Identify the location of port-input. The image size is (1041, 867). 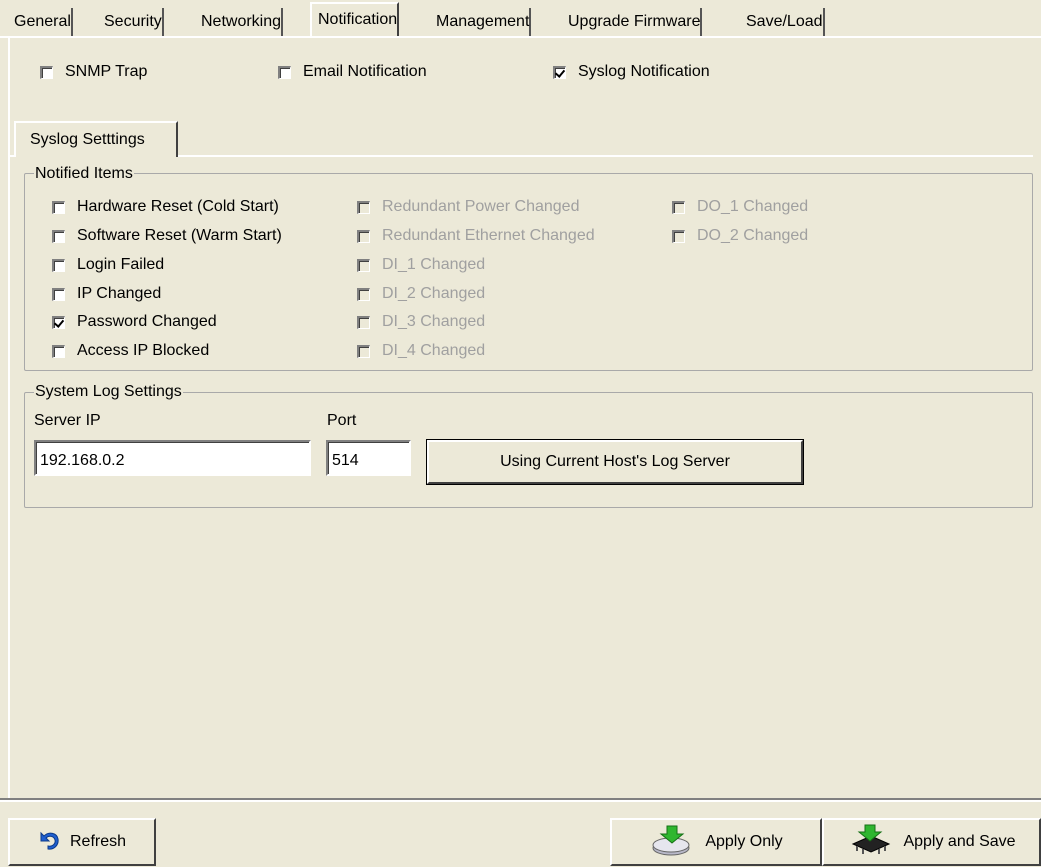
(368, 458).